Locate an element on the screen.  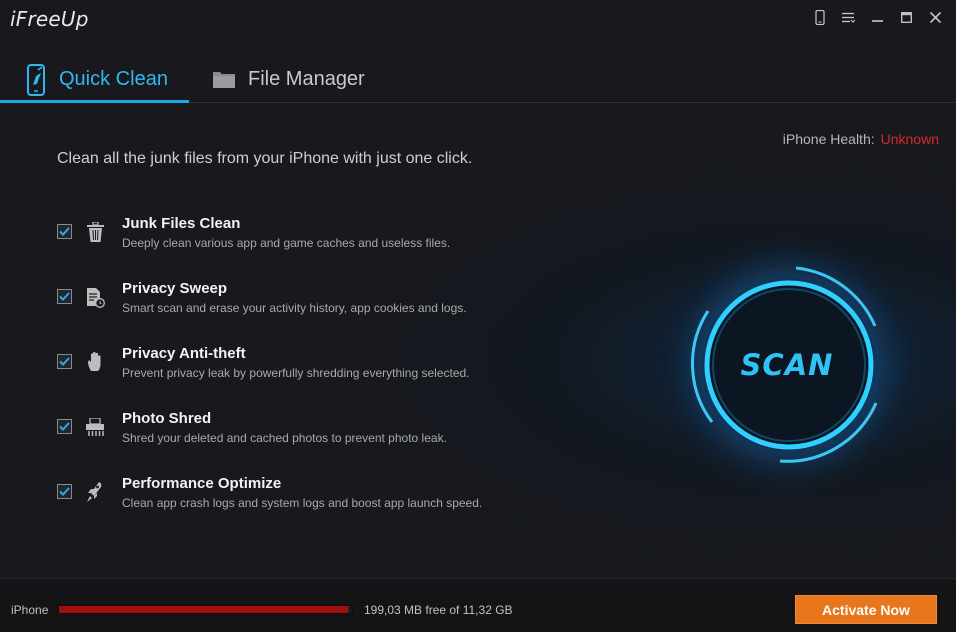
close-icon is located at coordinates (935, 17).